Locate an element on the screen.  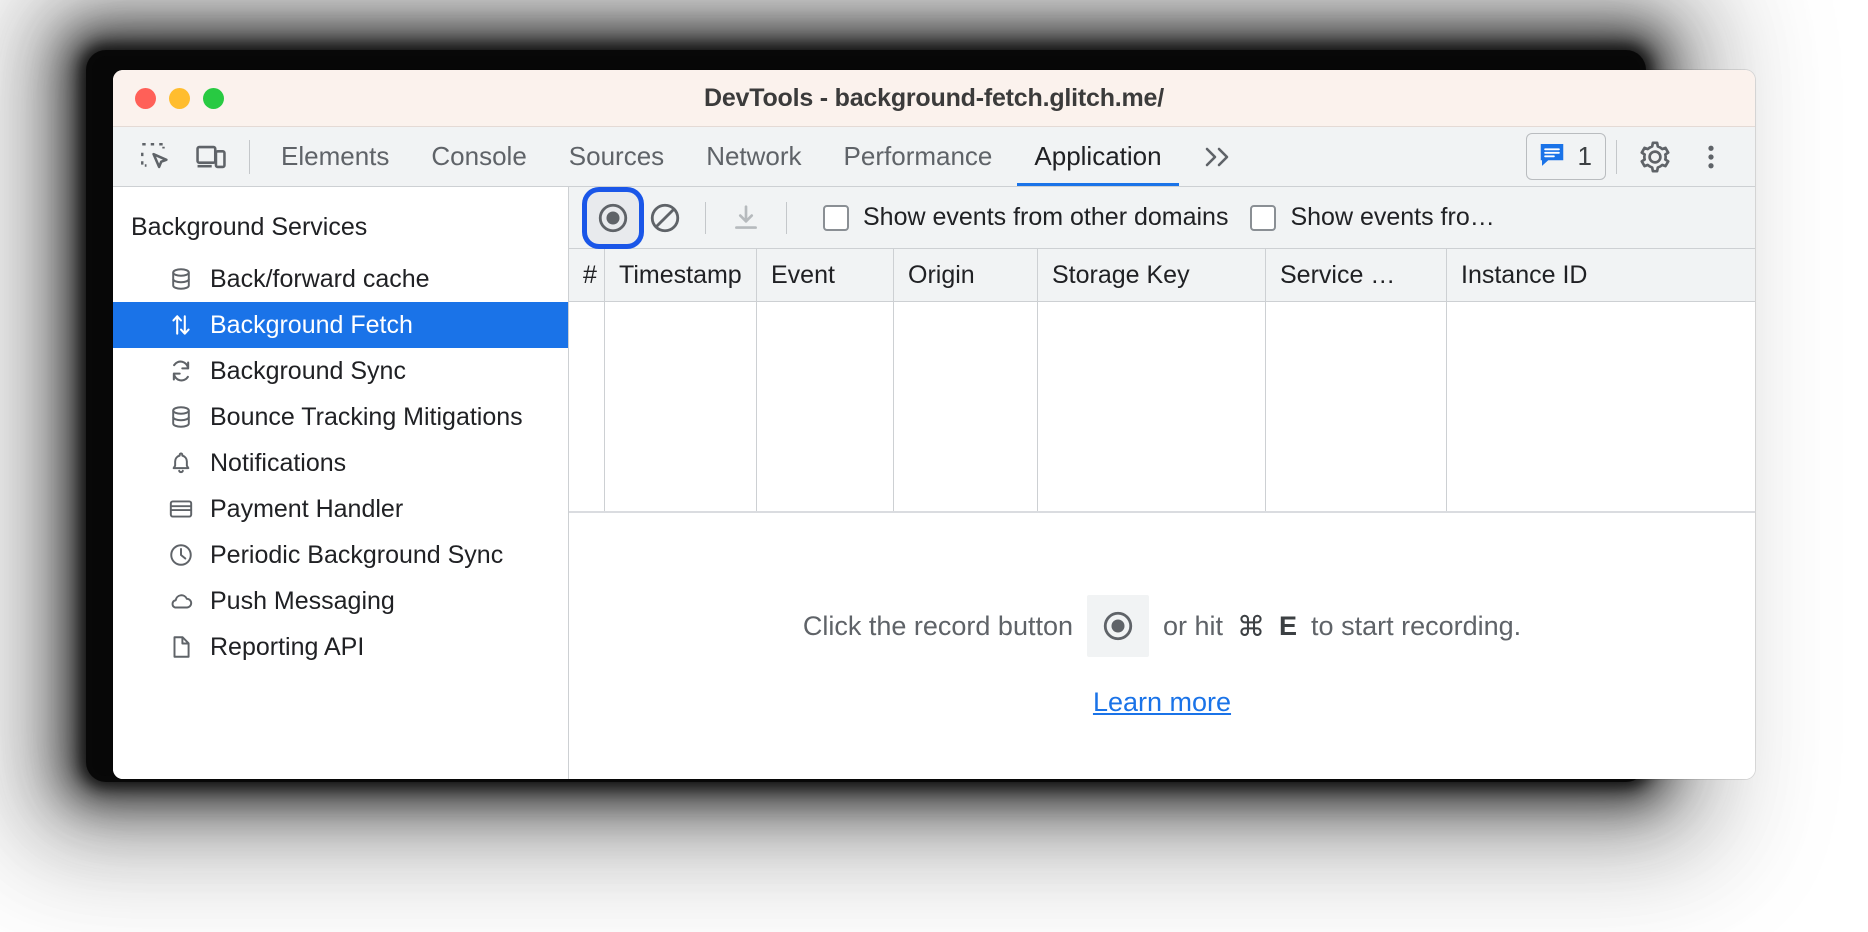
device-toolbar-icon is located at coordinates (211, 157).